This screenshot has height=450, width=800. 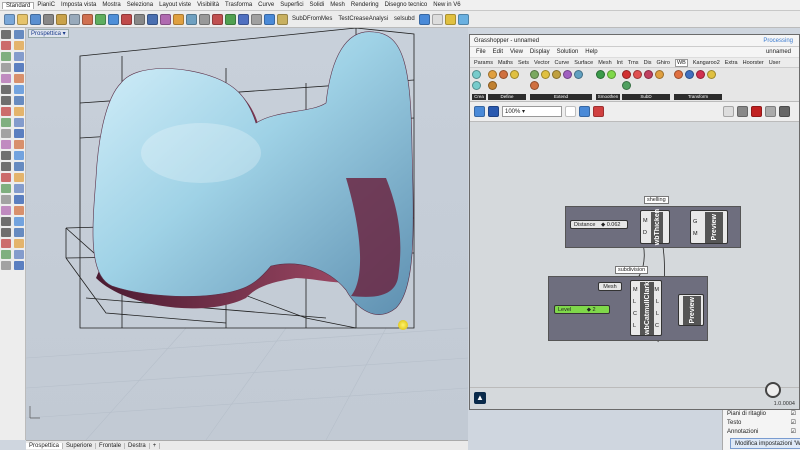 What do you see at coordinates (78, 5) in the screenshot?
I see `toolbar-tab-imposta-vista: Imposta vista` at bounding box center [78, 5].